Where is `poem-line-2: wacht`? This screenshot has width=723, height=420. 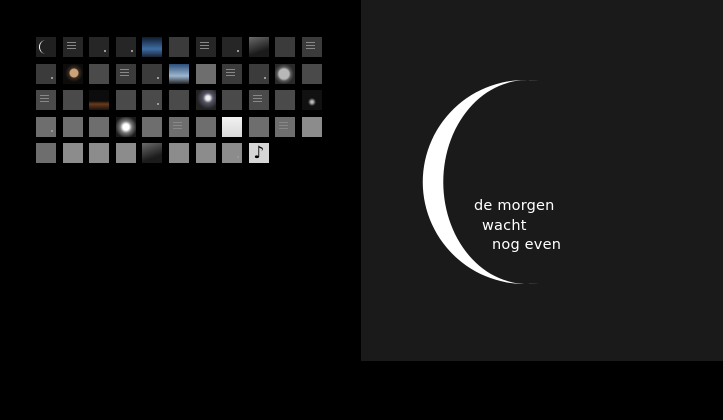 poem-line-2: wacht is located at coordinates (504, 226).